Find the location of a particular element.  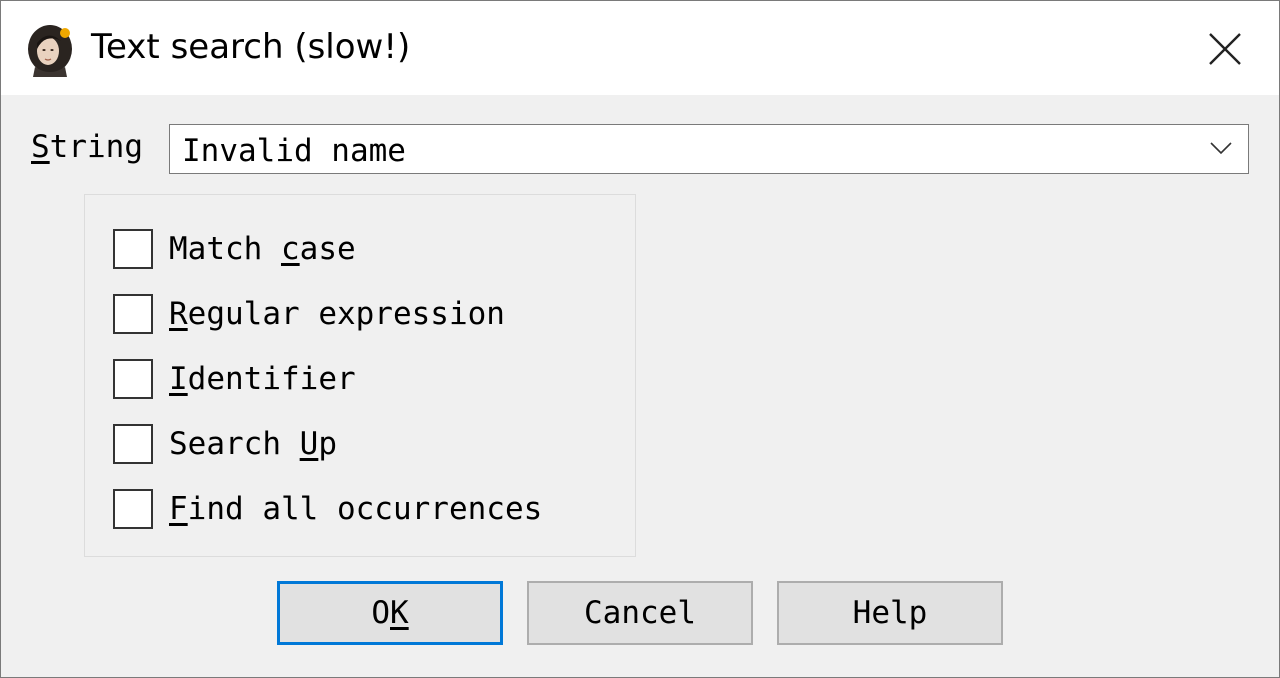

match-case-checkbox is located at coordinates (133, 249).